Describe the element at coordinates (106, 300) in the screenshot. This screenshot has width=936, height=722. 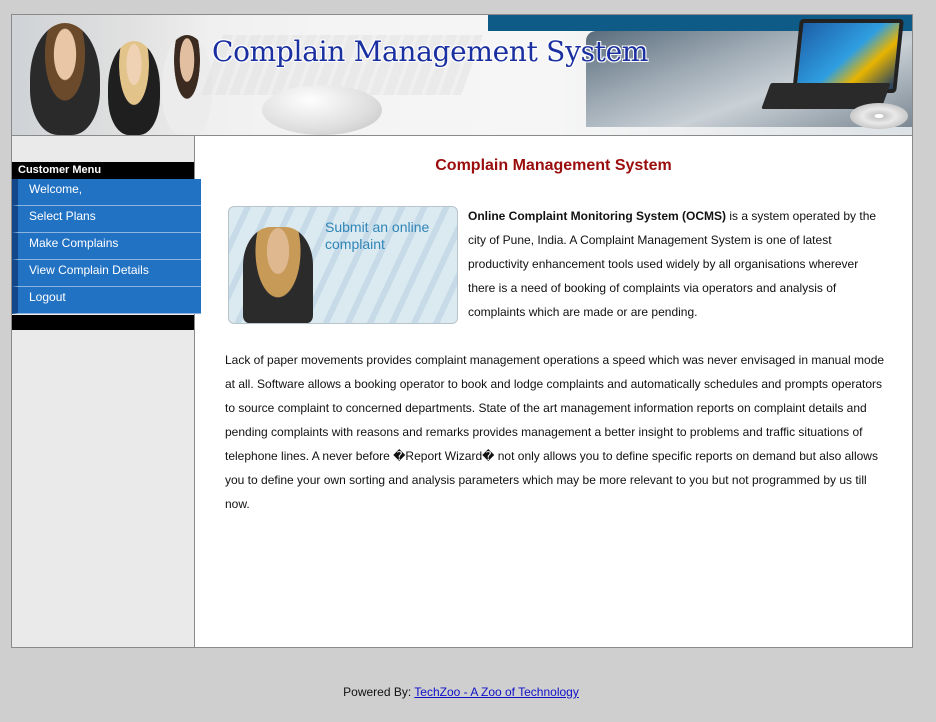
I see `menu-item-logout: Logout` at that location.